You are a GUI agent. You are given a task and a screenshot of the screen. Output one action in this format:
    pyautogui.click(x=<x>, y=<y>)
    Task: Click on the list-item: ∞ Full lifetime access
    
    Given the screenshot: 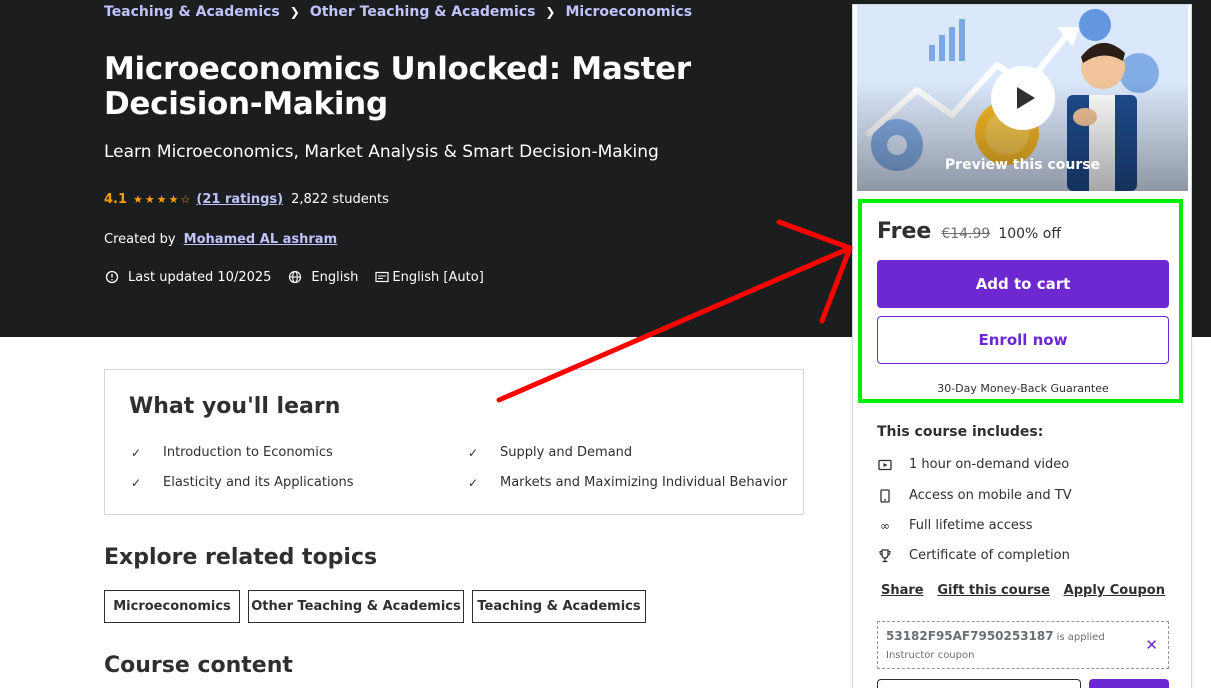 What is the action you would take?
    pyautogui.click(x=954, y=525)
    